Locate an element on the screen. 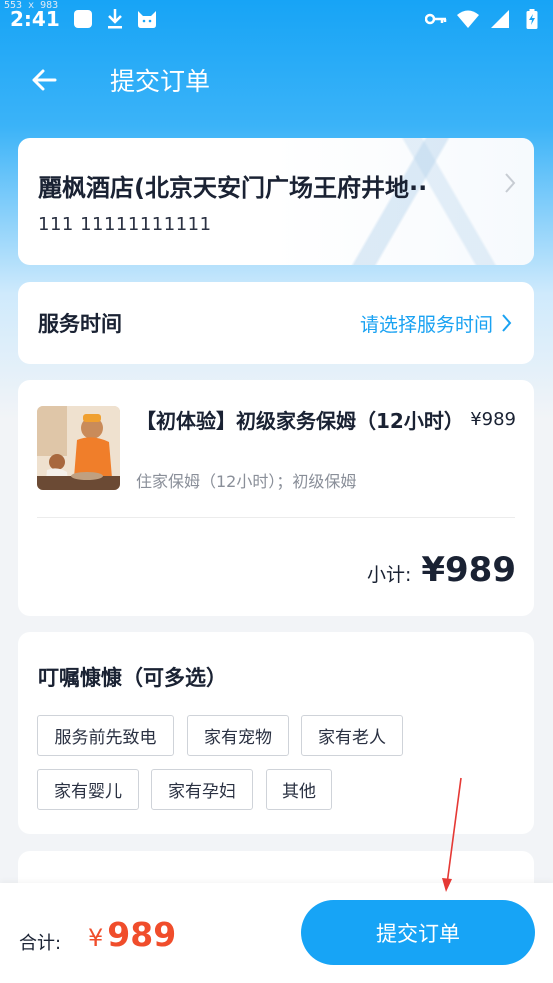 The image size is (553, 983). signal-icon is located at coordinates (500, 19).